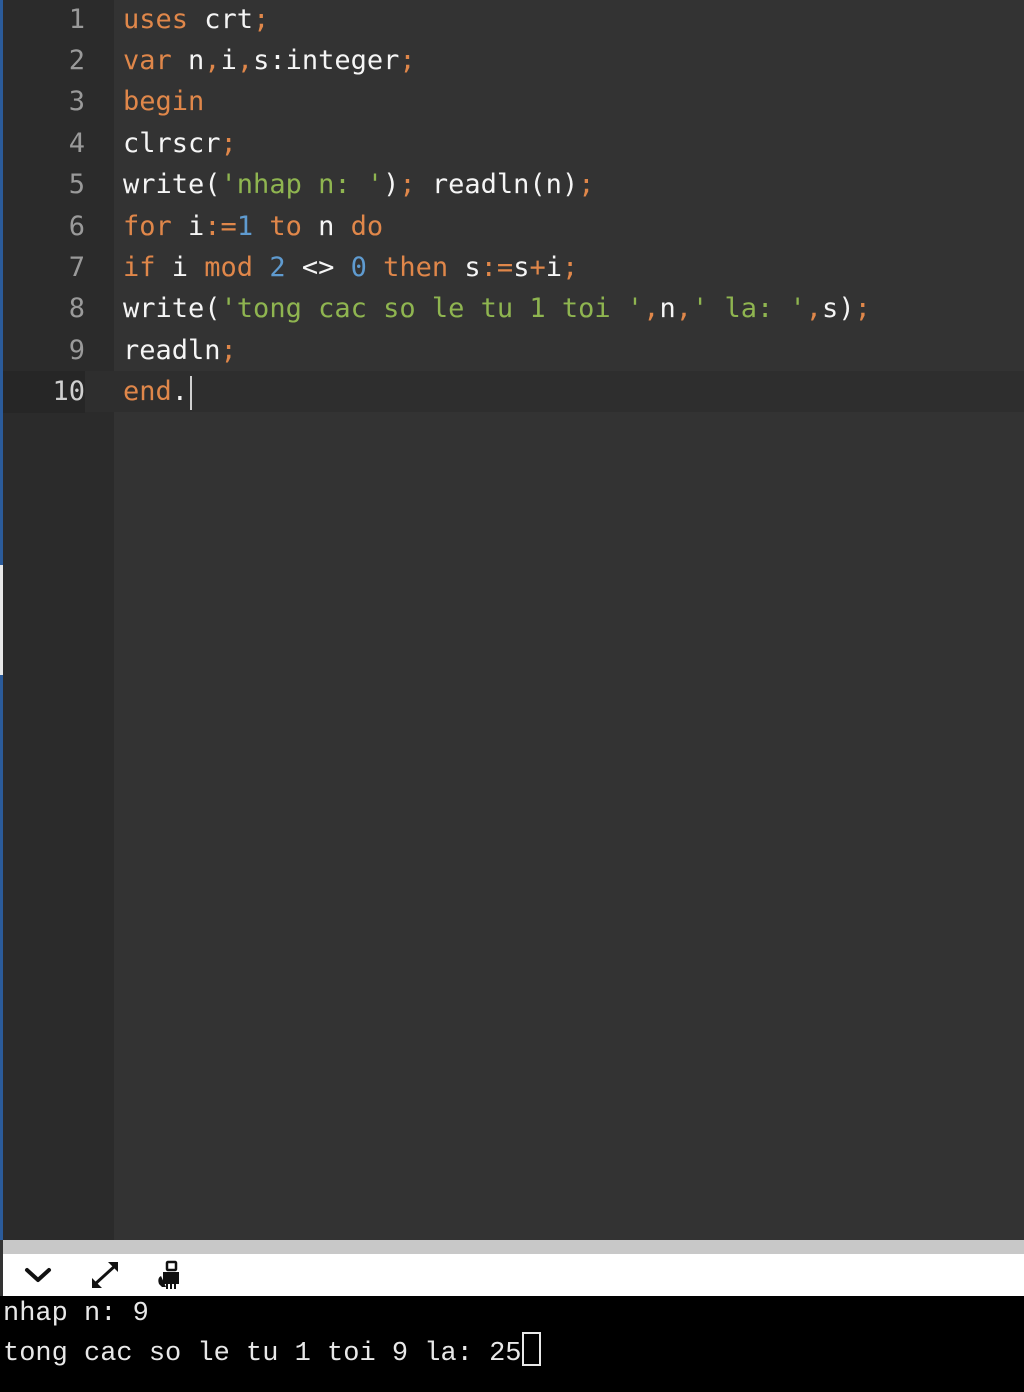 Image resolution: width=1024 pixels, height=1392 pixels. What do you see at coordinates (44, 392) in the screenshot?
I see `line-number: 10` at bounding box center [44, 392].